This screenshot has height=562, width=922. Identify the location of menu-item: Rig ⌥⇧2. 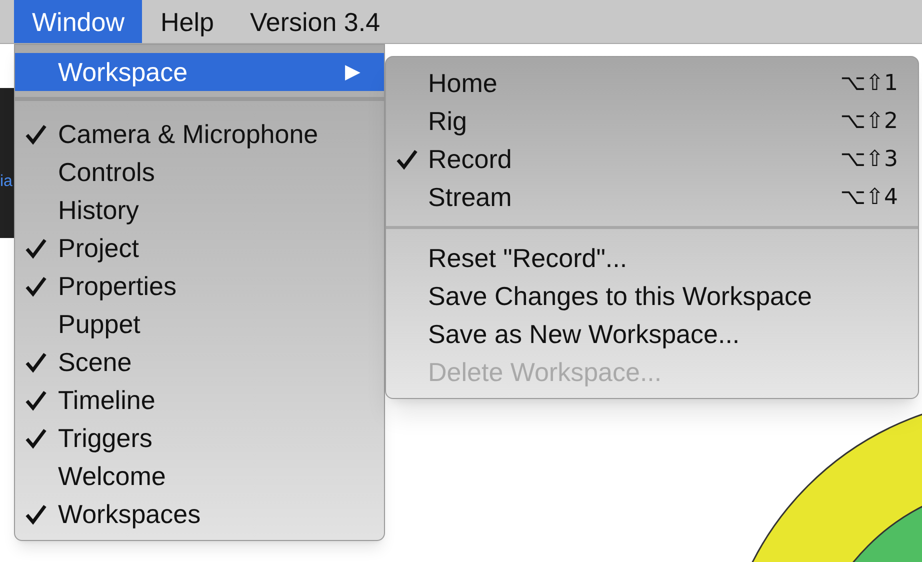
(652, 121).